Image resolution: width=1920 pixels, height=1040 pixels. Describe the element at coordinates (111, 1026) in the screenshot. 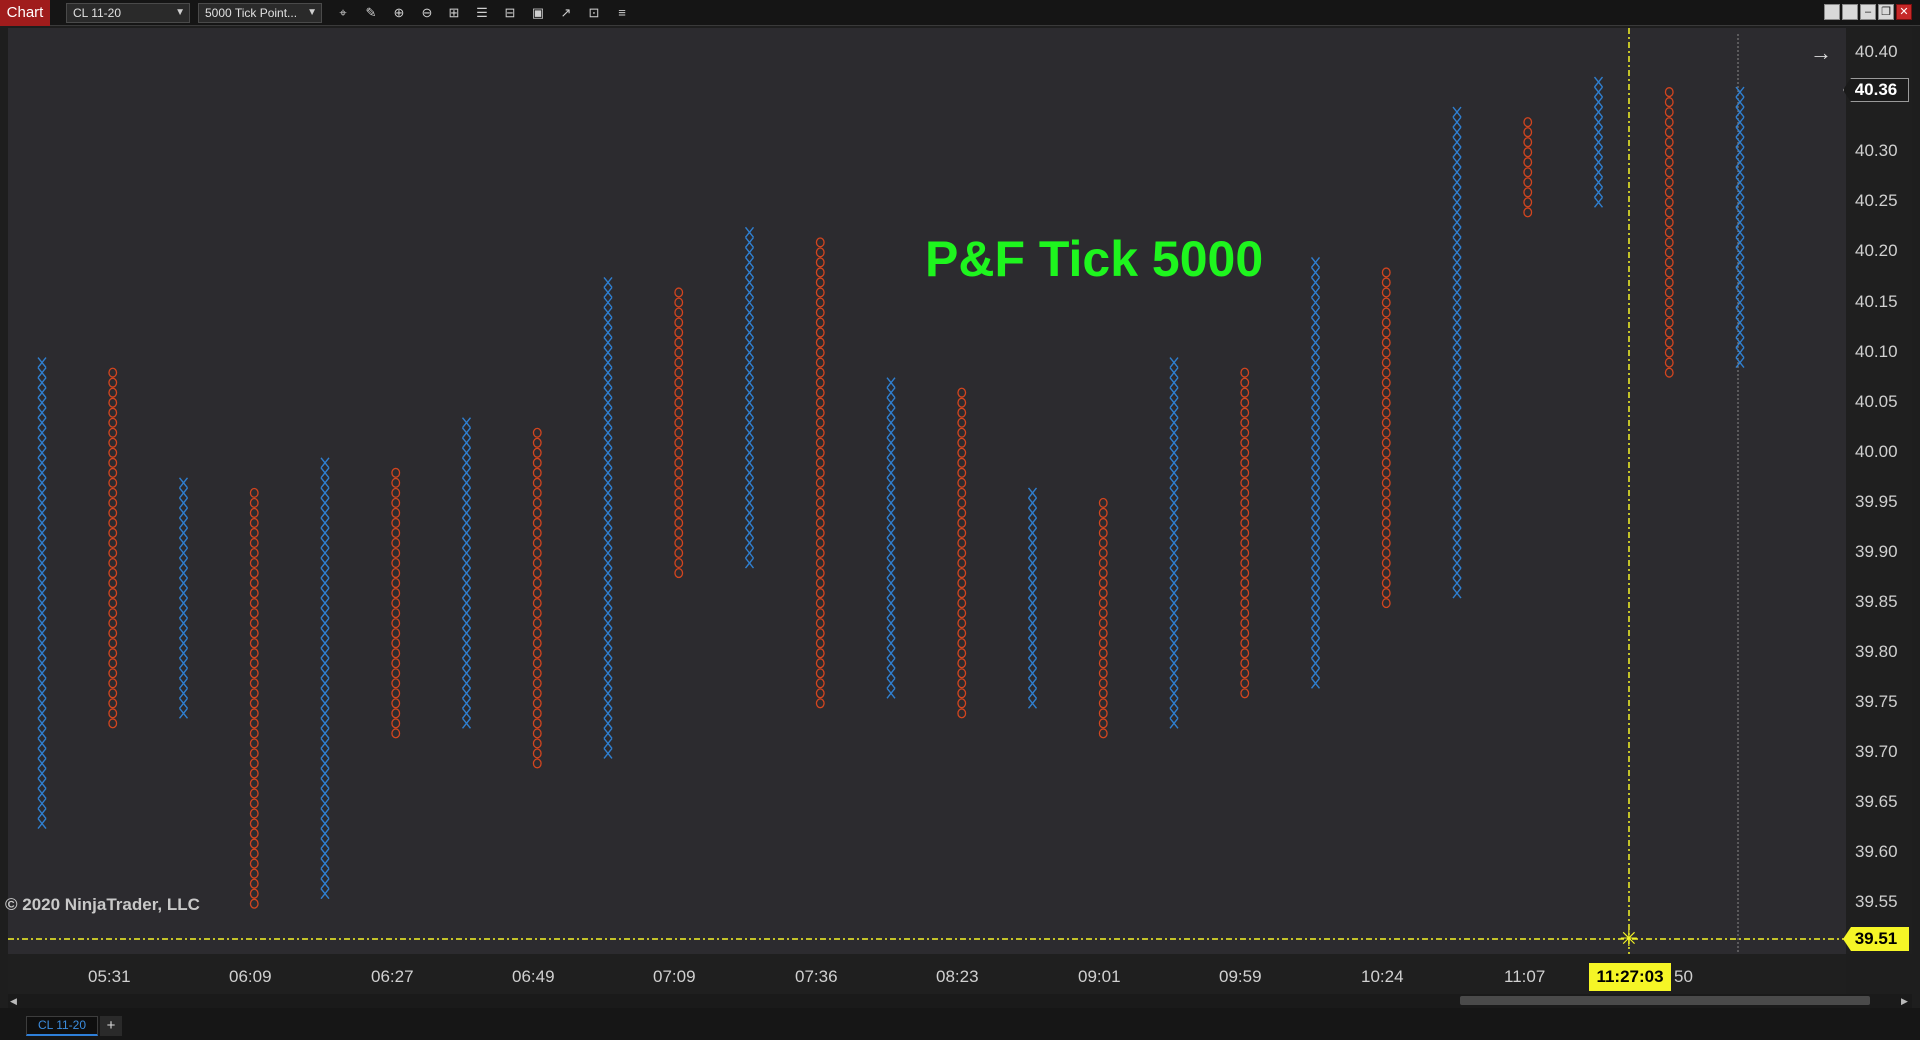

I see `add-tab-button: +` at that location.